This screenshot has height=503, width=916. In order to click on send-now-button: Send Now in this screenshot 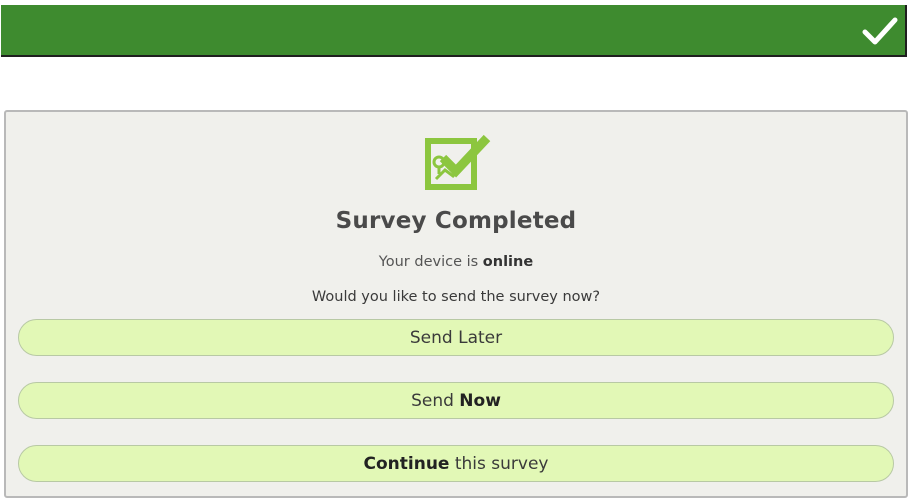, I will do `click(456, 400)`.